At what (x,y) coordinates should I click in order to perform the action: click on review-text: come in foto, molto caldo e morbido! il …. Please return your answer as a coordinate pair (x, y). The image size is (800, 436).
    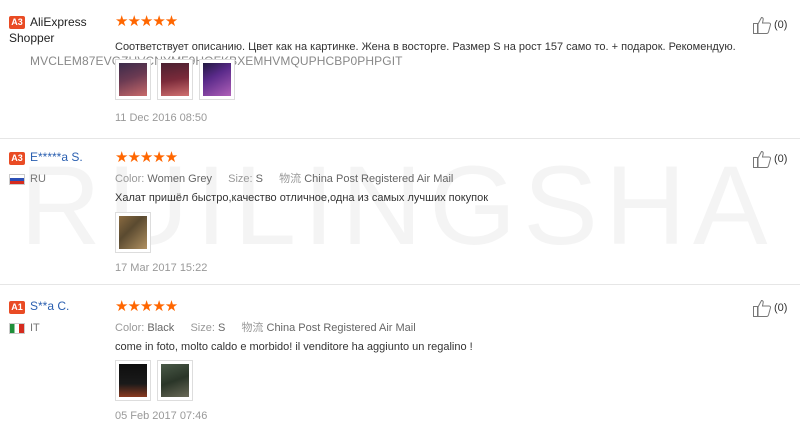
    Looking at the image, I should click on (294, 347).